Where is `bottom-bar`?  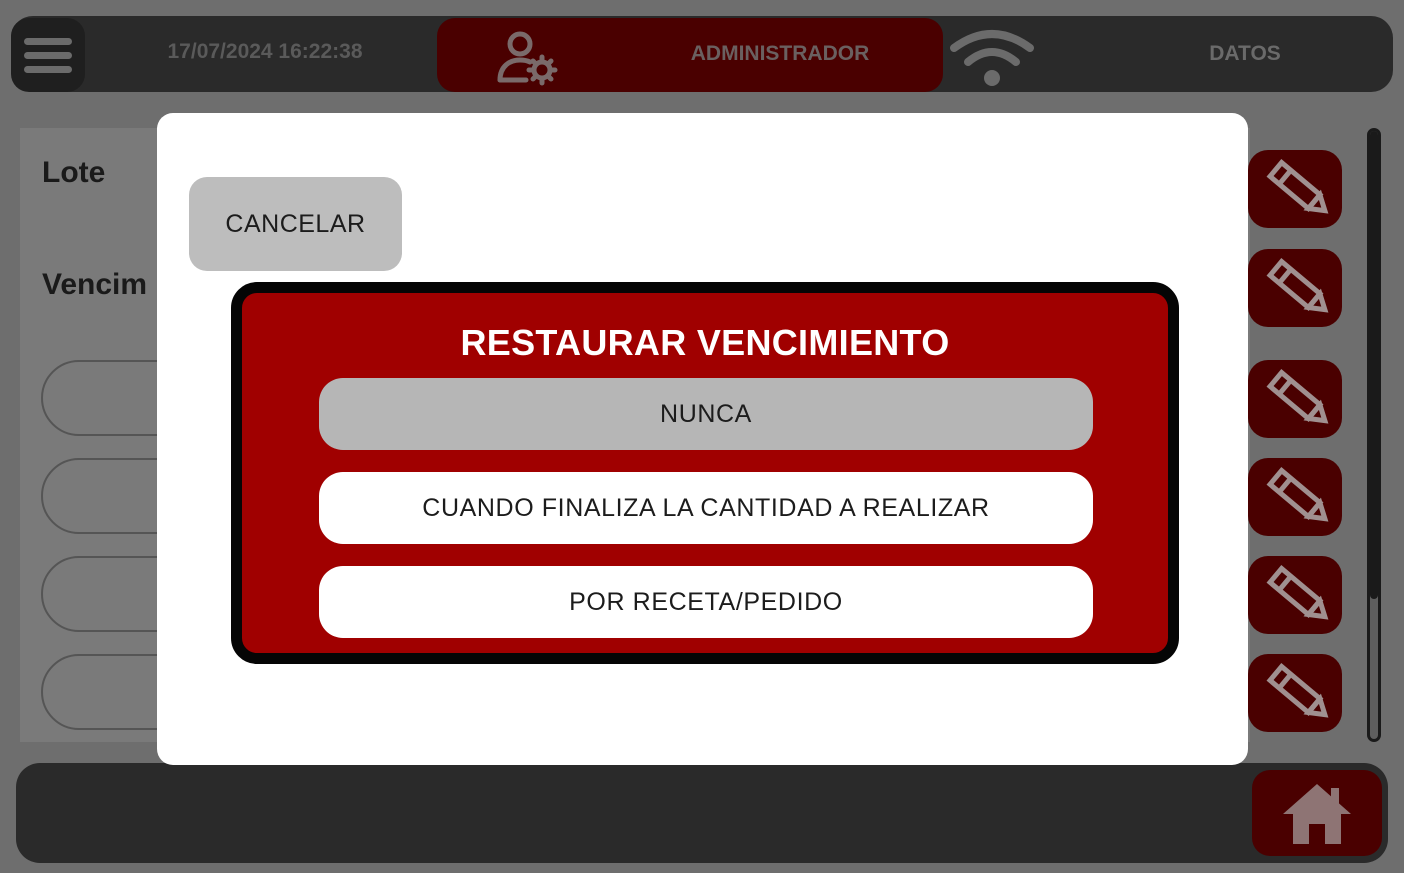
bottom-bar is located at coordinates (702, 813).